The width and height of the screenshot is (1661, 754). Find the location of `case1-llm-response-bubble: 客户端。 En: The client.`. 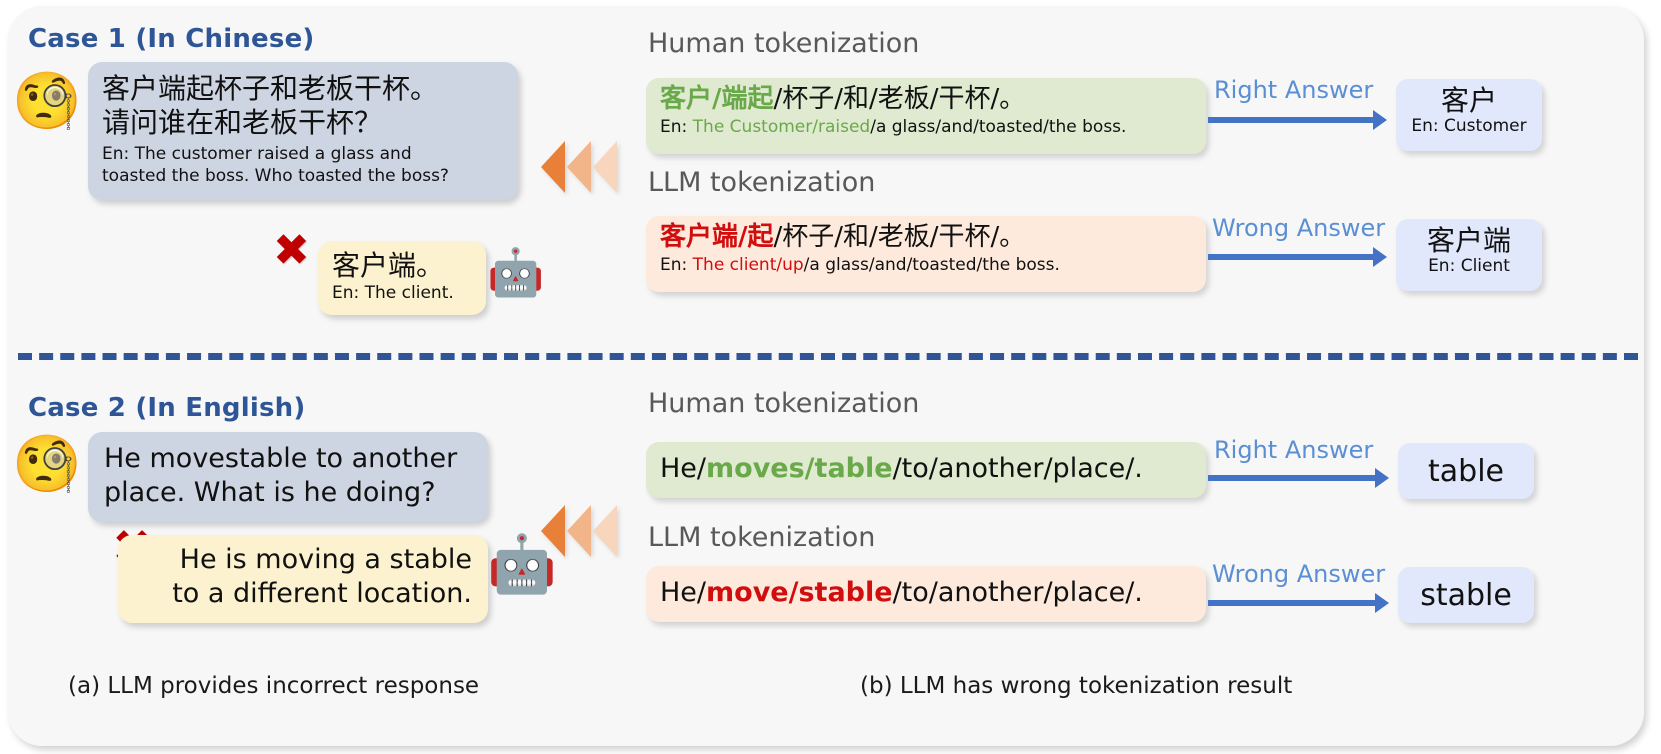

case1-llm-response-bubble: 客户端。 En: The client. is located at coordinates (402, 278).